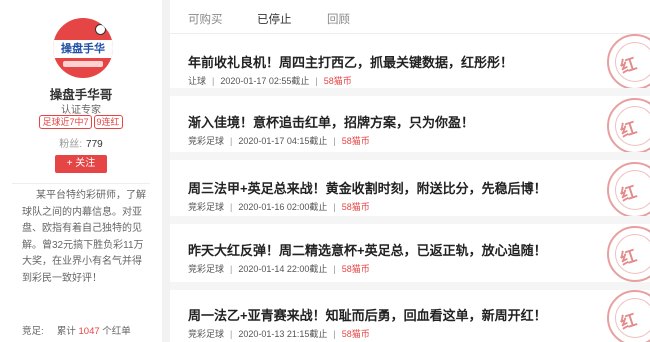  I want to click on plan-meta: 竞彩足球 | 2020-01-16 02:00截止 | 58猫币, so click(279, 207).